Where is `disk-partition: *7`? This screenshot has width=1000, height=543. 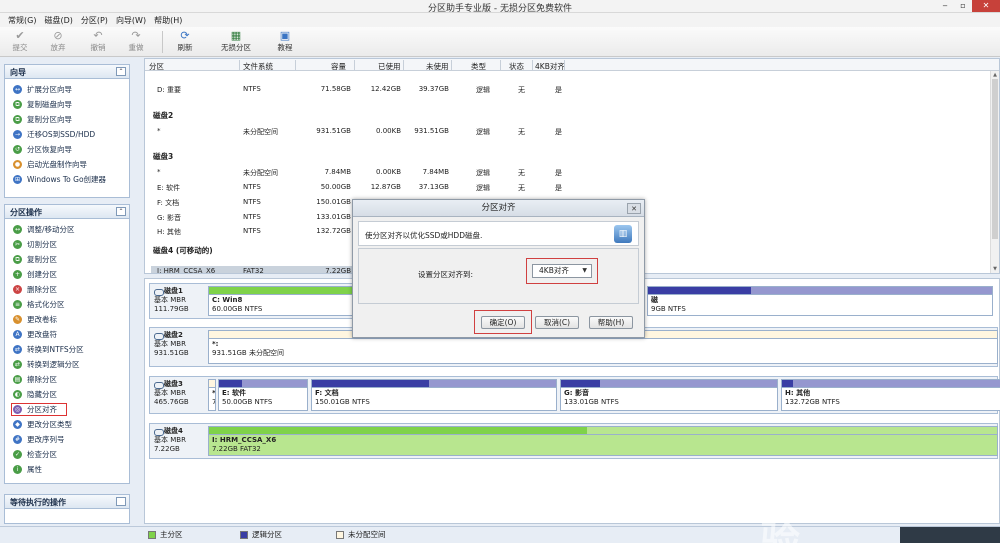 disk-partition: *7 is located at coordinates (212, 395).